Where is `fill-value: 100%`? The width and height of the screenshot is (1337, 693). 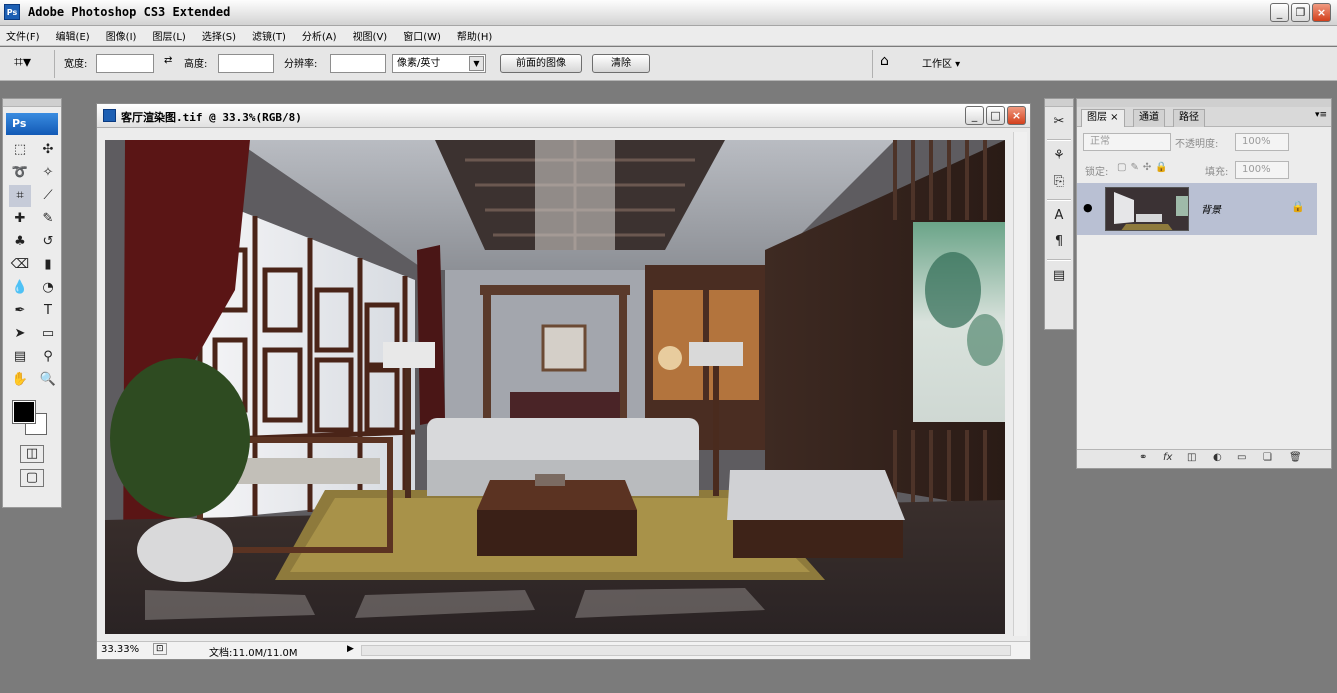
fill-value: 100% is located at coordinates (1256, 169).